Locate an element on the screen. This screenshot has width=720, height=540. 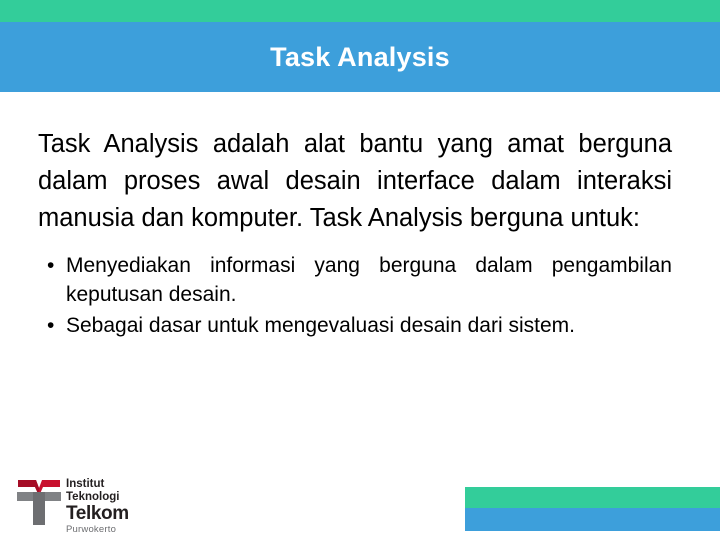
logo-line-purwokerto: Purwokerto is located at coordinates (91, 529).